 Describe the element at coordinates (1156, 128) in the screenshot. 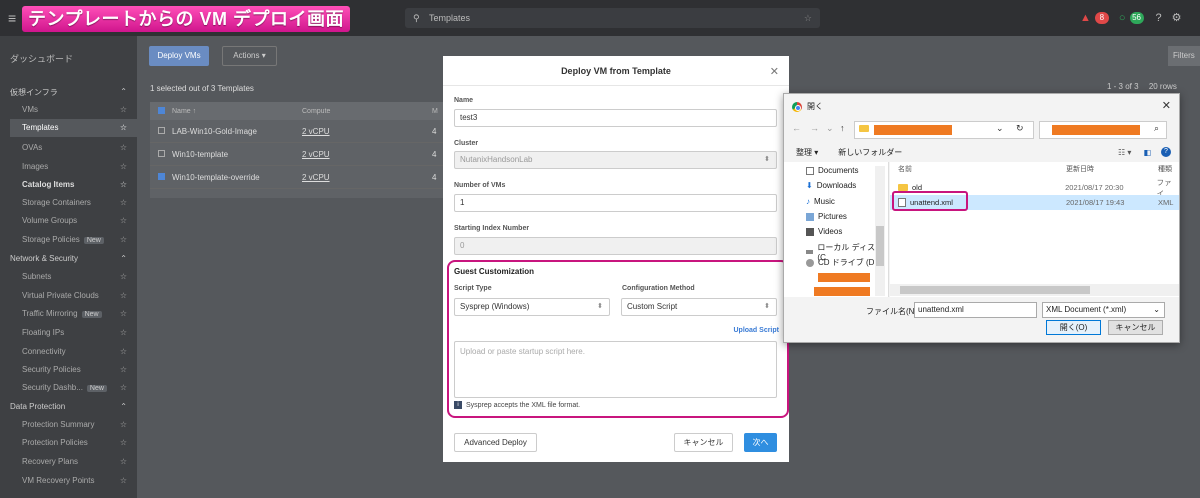

I see `search-icon: ⌕` at that location.